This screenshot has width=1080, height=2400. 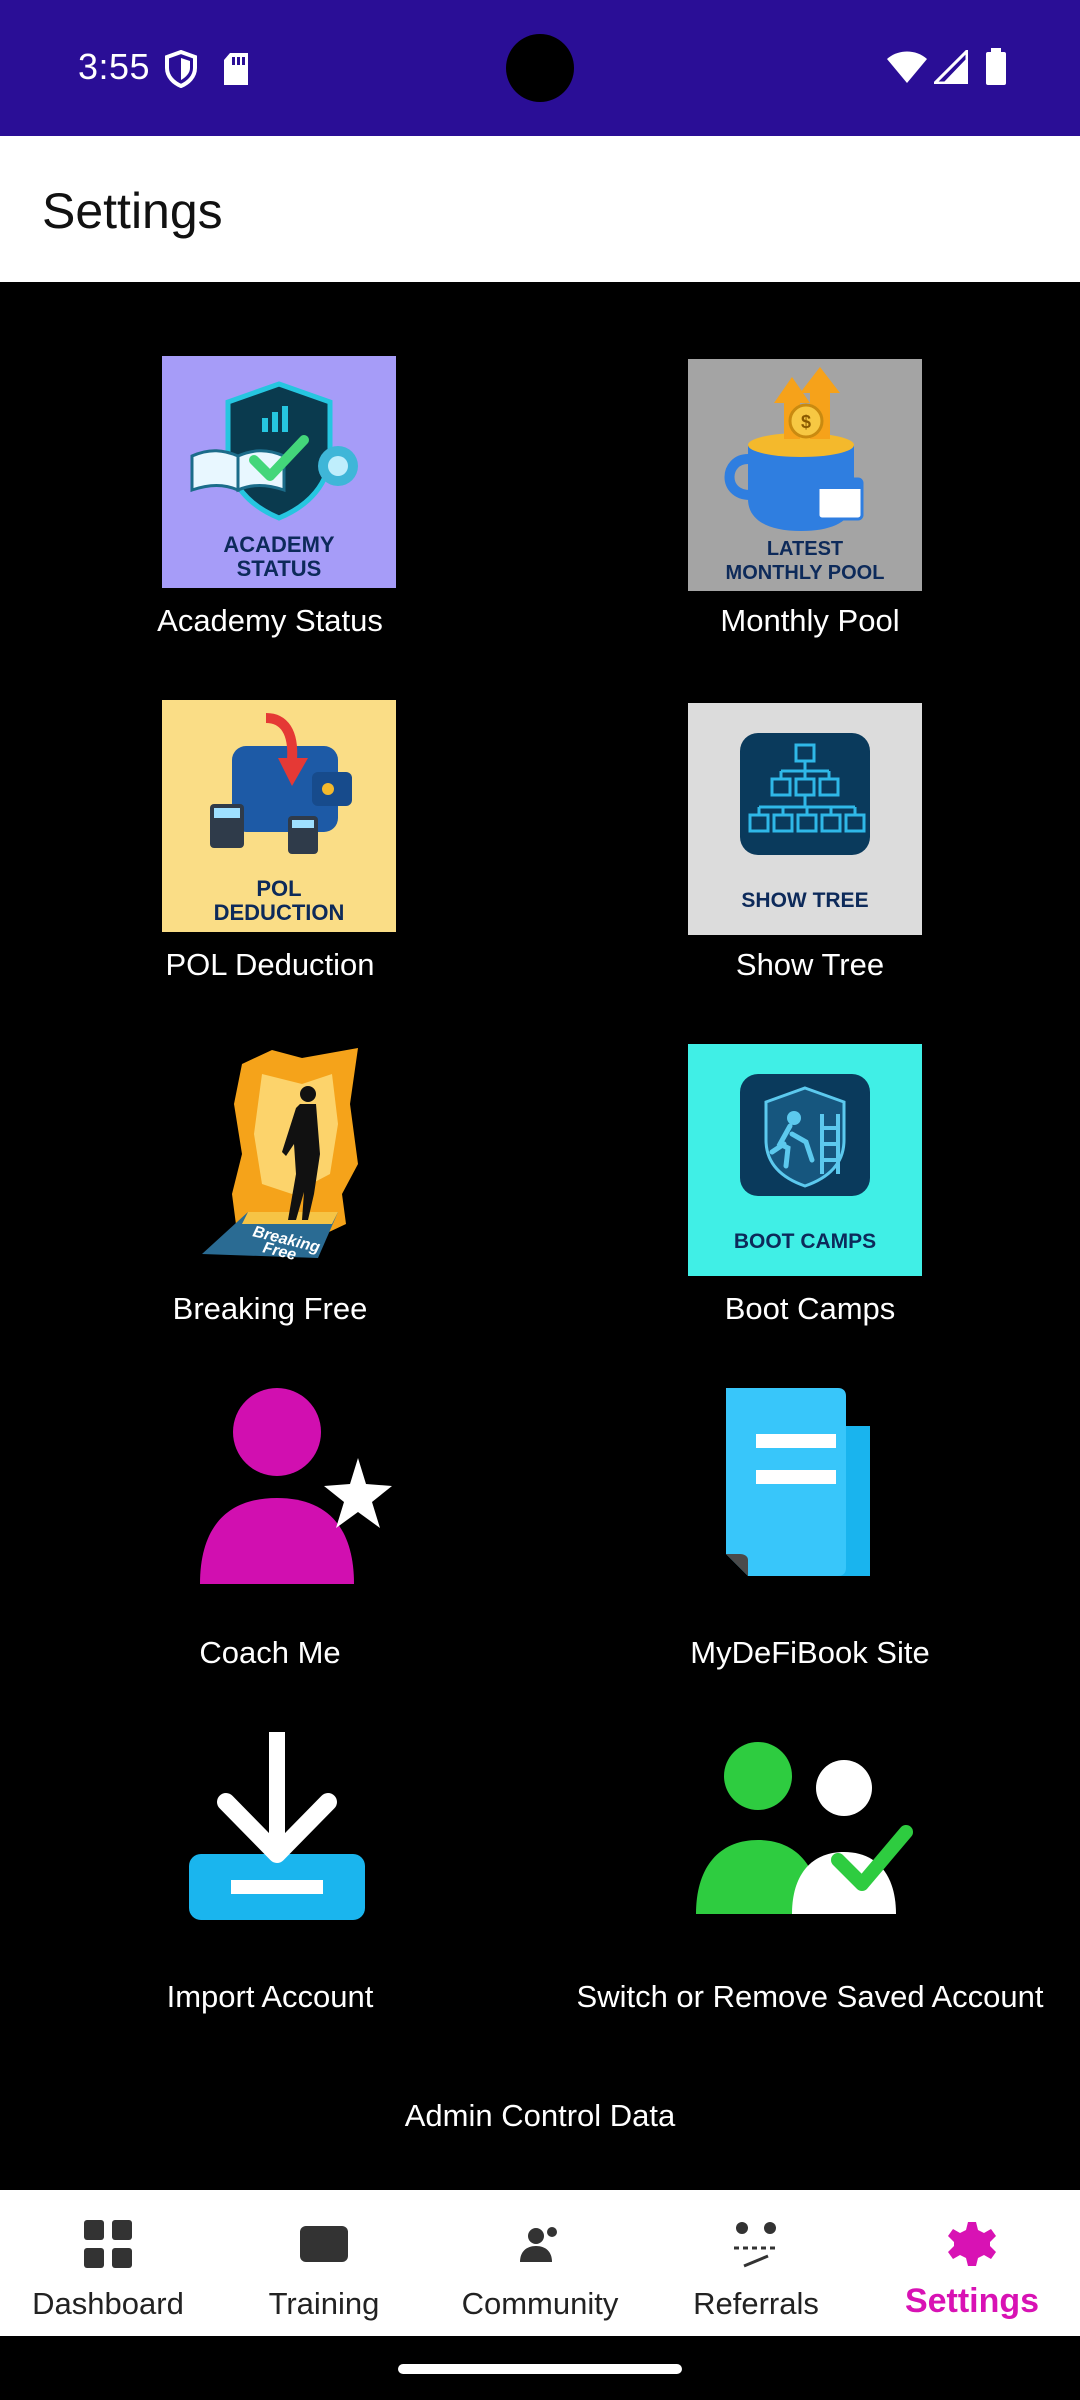 I want to click on settings-icon, so click(x=972, y=2244).